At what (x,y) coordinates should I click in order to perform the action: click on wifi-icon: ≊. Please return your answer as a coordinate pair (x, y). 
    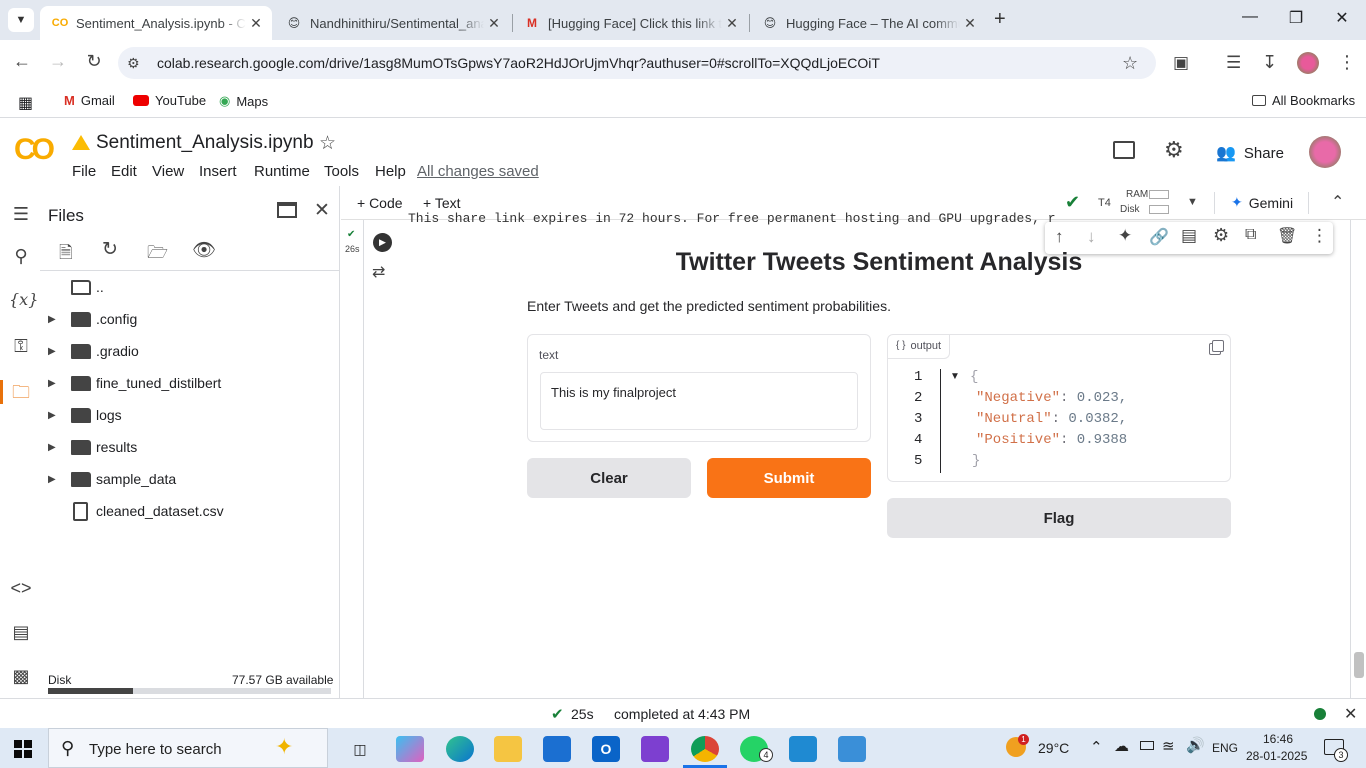
    Looking at the image, I should click on (1168, 746).